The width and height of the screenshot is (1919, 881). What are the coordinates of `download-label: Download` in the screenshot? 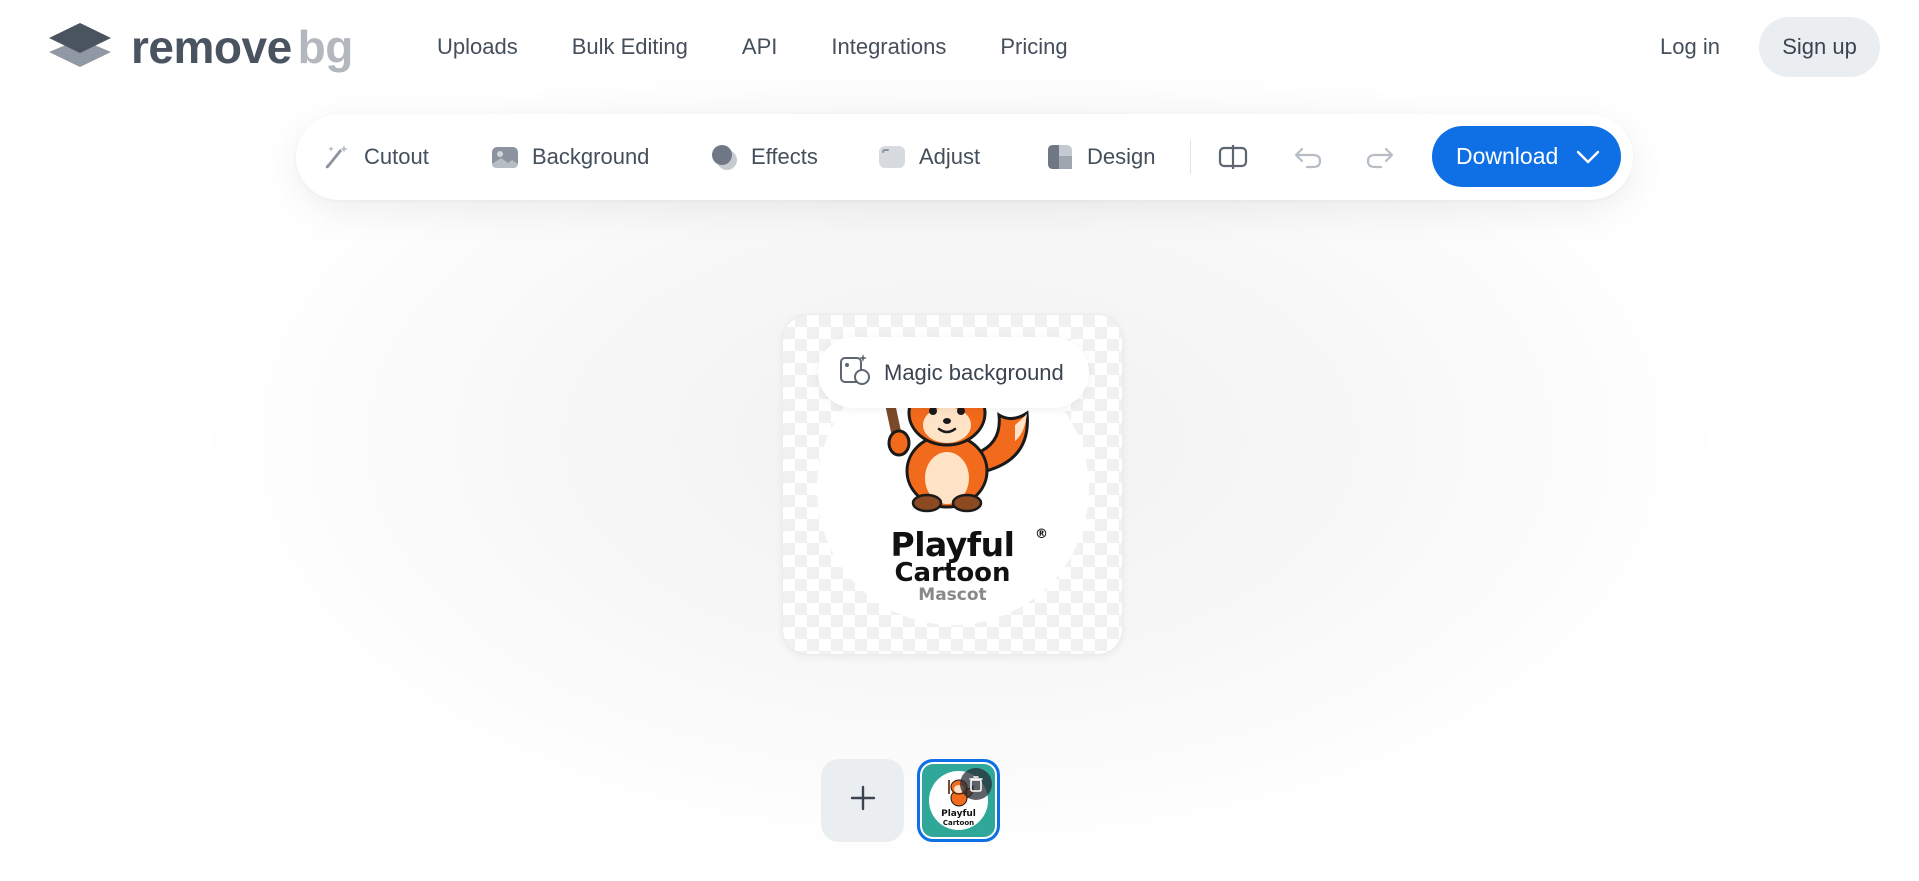 It's located at (1507, 156).